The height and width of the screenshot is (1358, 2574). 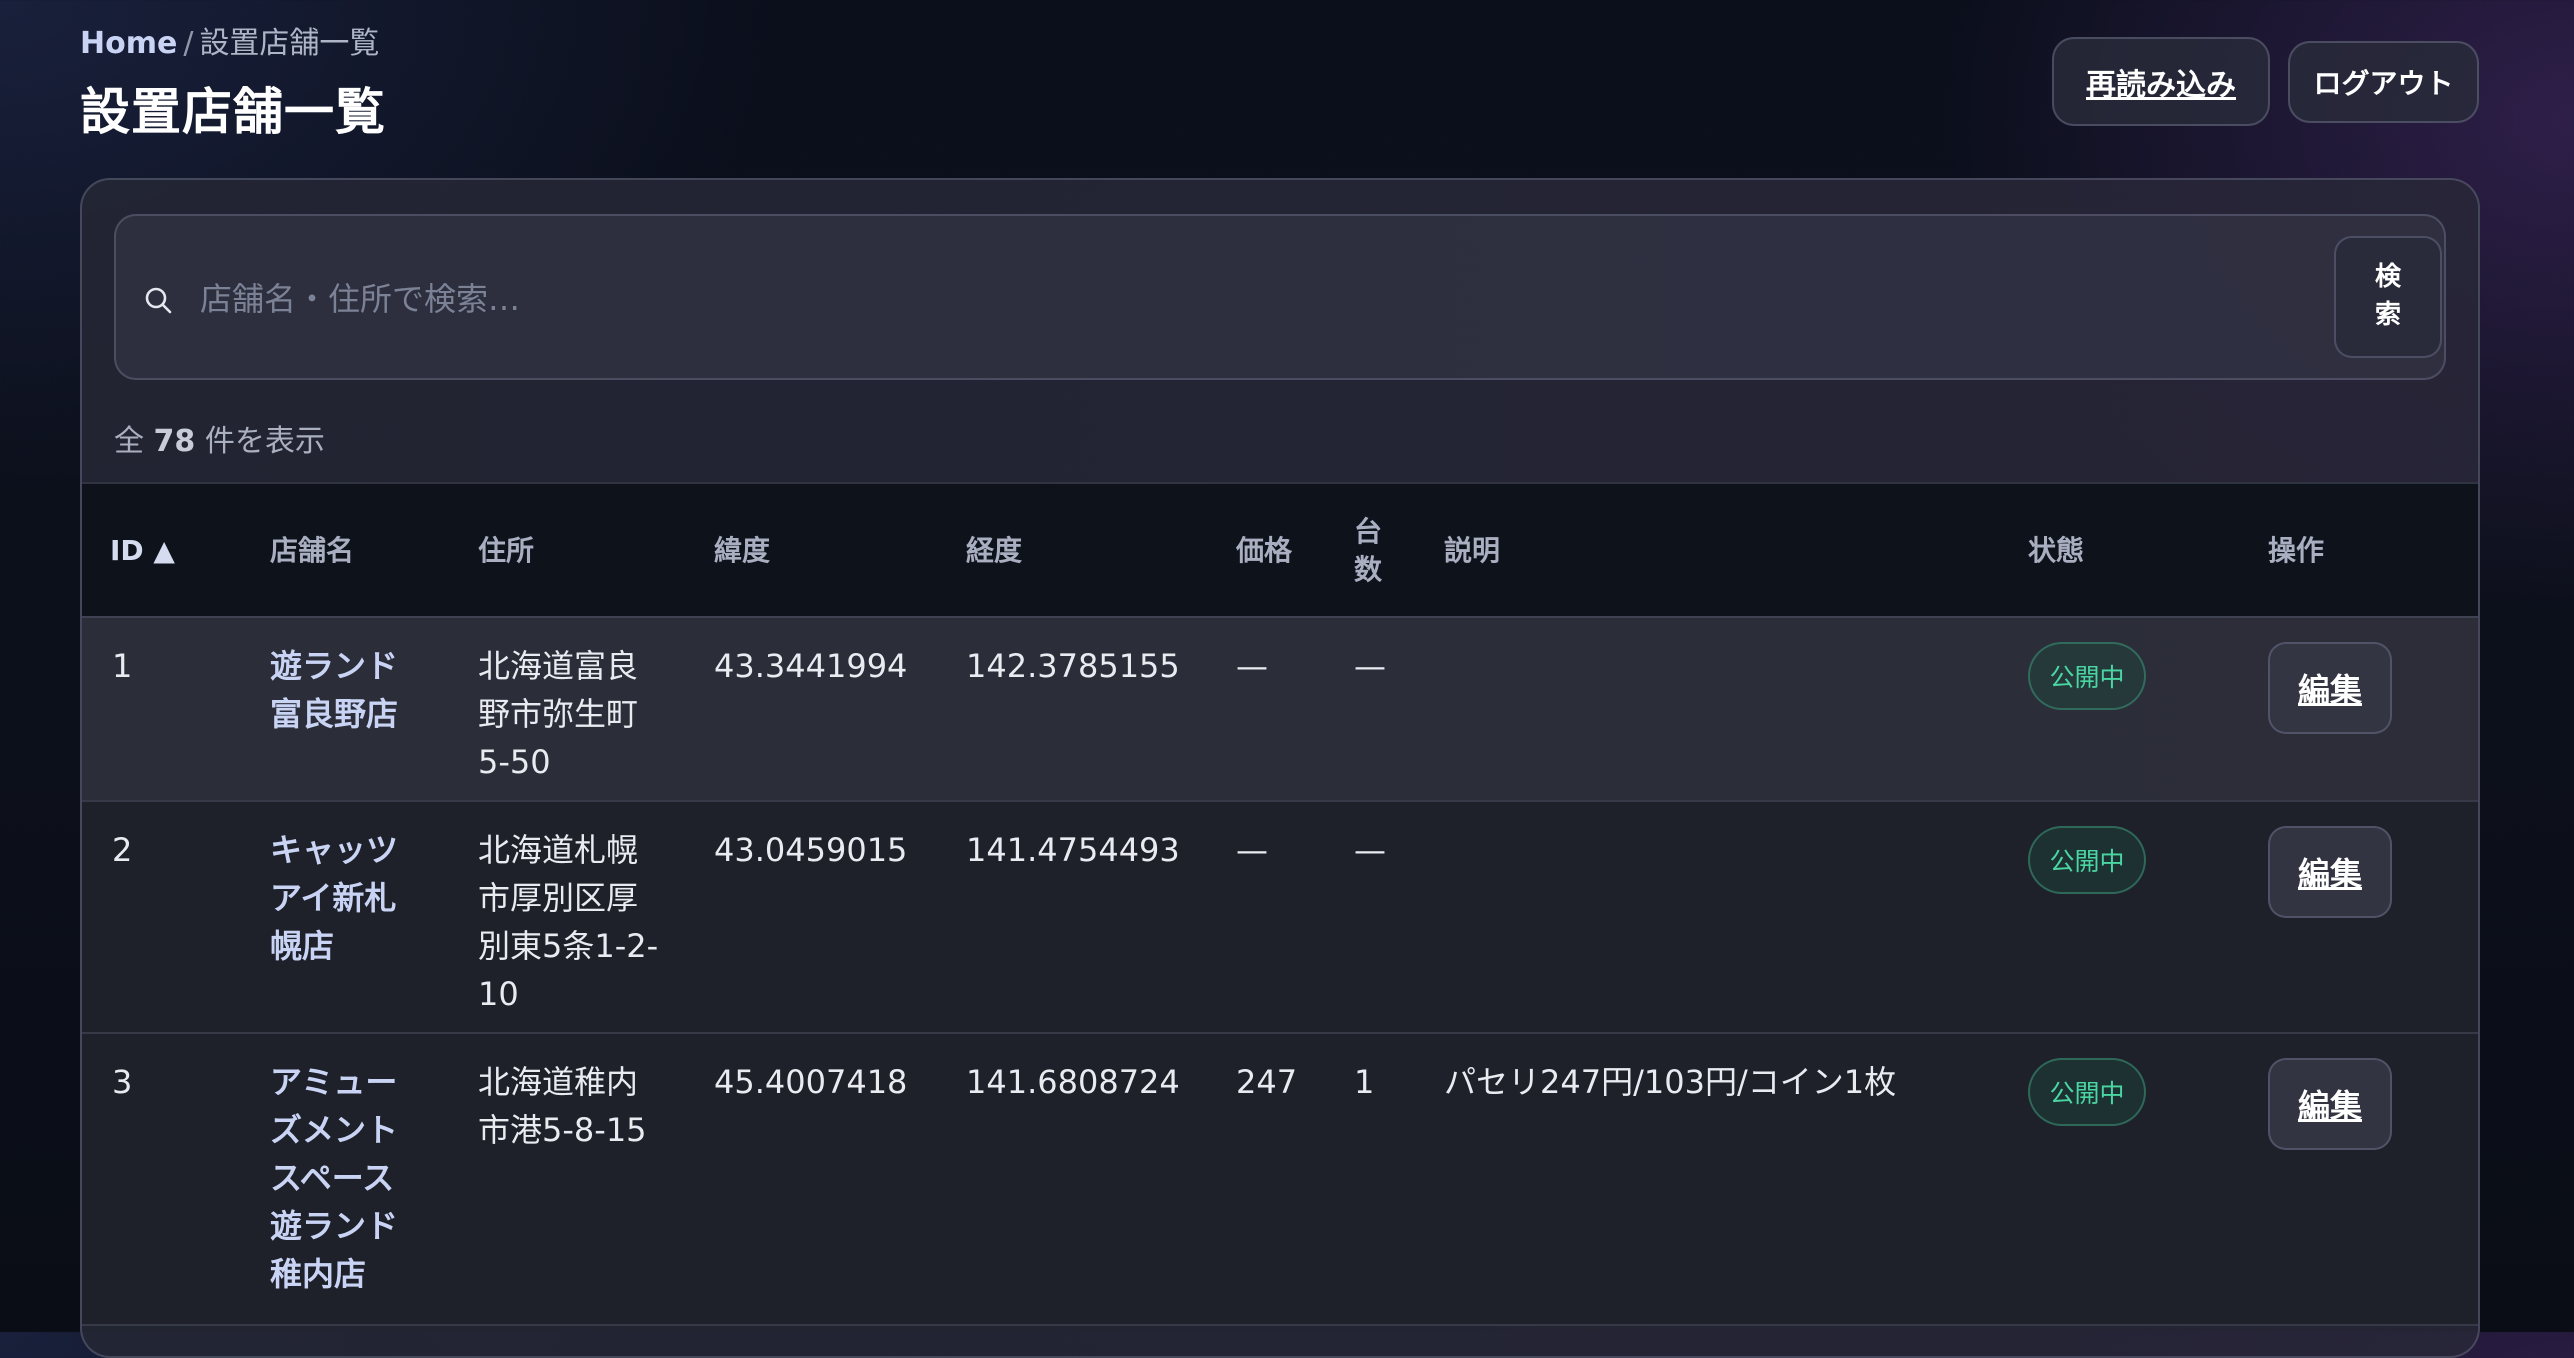 What do you see at coordinates (2056, 551) in the screenshot?
I see `column-status: 状態` at bounding box center [2056, 551].